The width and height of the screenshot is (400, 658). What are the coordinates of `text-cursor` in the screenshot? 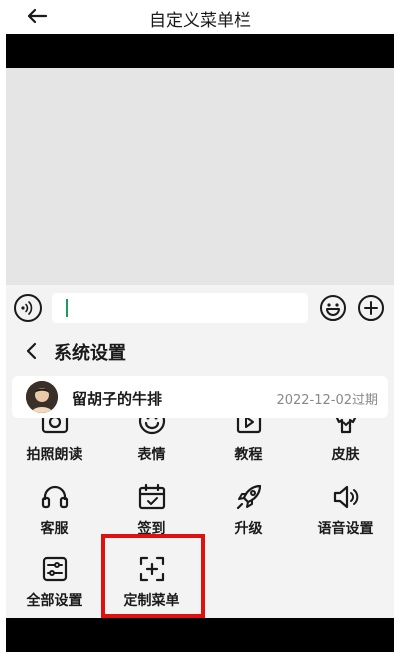 It's located at (67, 308).